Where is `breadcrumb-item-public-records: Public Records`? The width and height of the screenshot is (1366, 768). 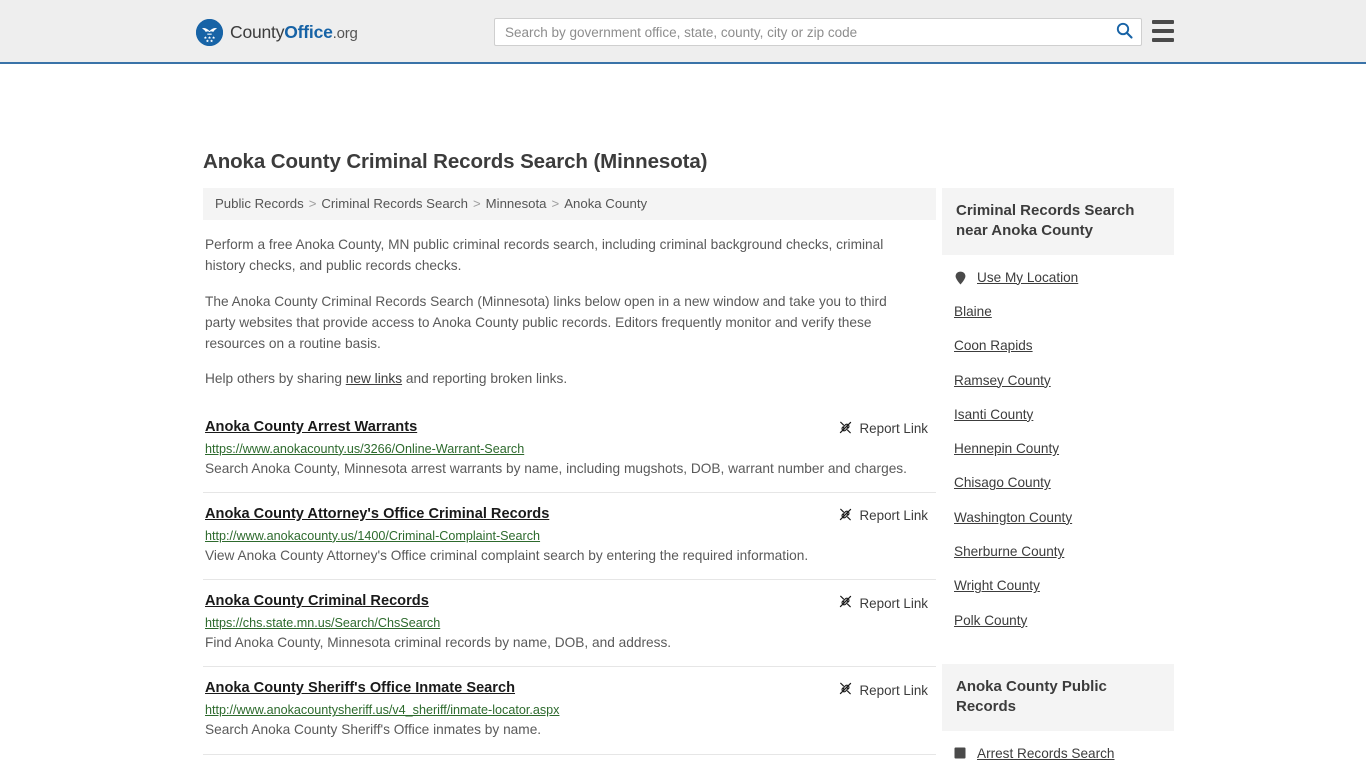 breadcrumb-item-public-records: Public Records is located at coordinates (259, 203).